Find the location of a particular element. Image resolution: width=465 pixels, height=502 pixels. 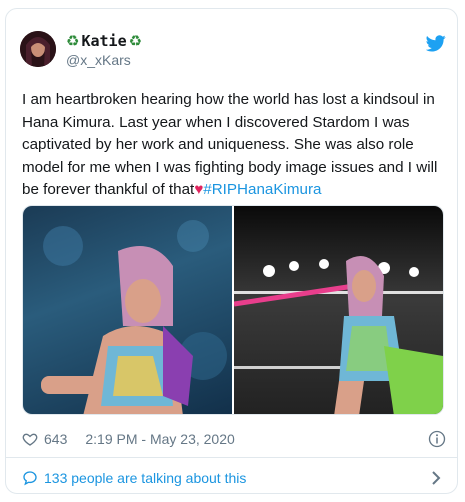

display-name: ♻ Katie ♻ is located at coordinates (104, 41).